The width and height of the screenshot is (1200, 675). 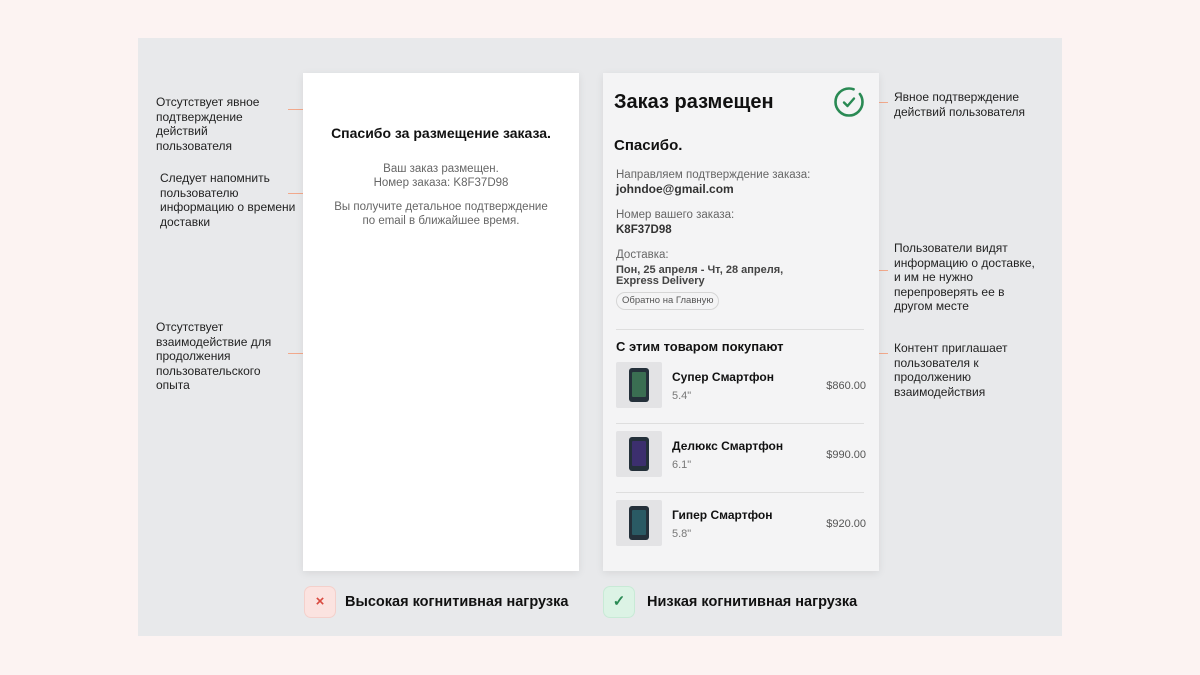 What do you see at coordinates (741, 386) in the screenshot?
I see `product-card: Супер Смартфон 5.4" $860.00` at bounding box center [741, 386].